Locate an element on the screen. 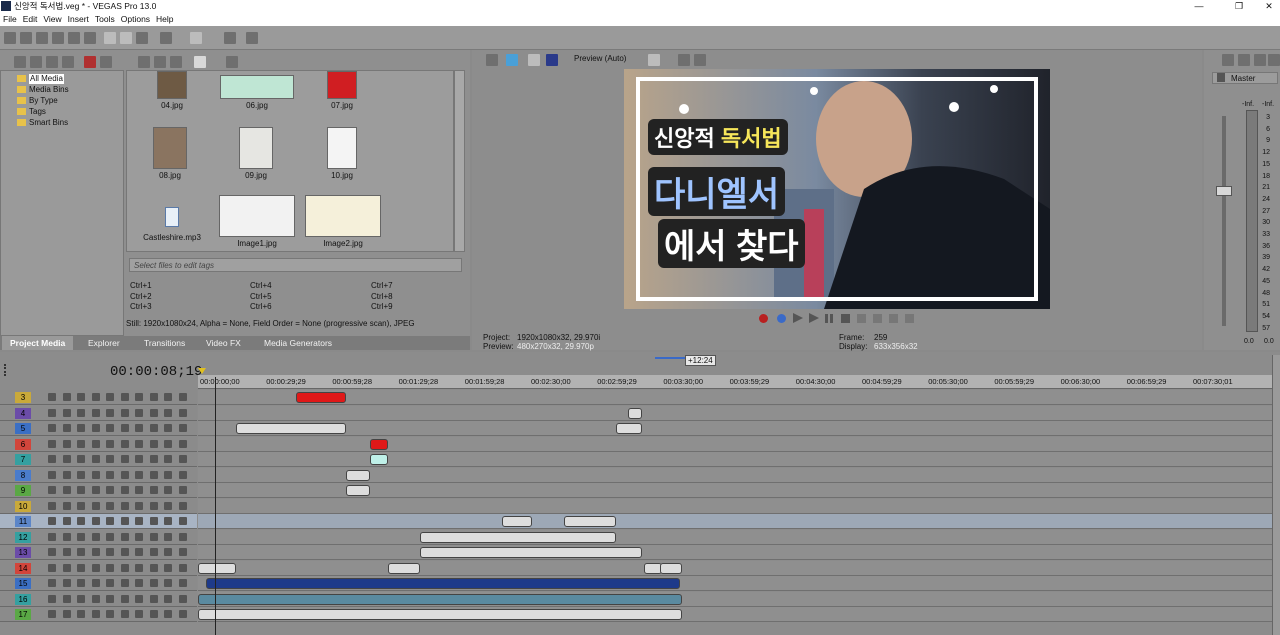  previous-frame-button is located at coordinates (893, 318).